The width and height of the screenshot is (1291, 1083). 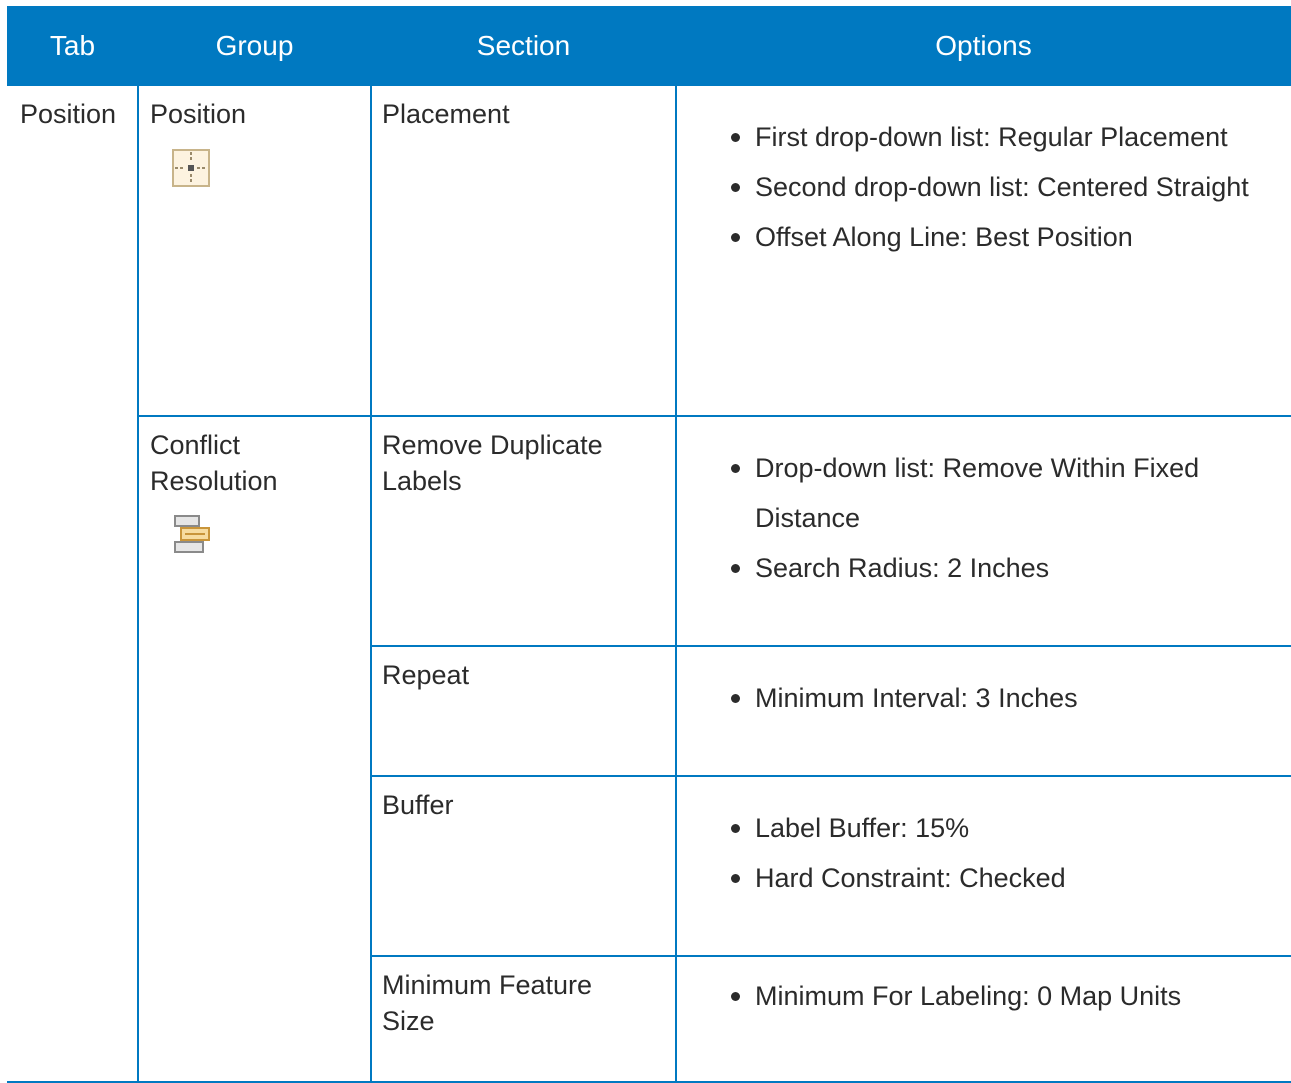 I want to click on section-label: Remove Duplicate Labels, so click(x=492, y=463).